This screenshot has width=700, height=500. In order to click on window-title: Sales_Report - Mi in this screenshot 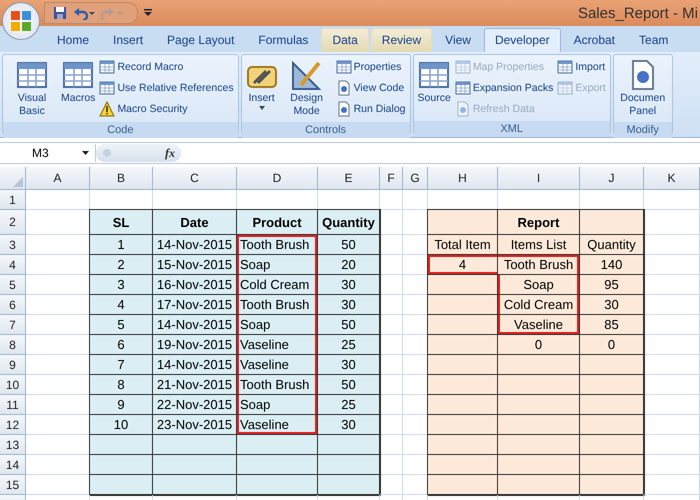, I will do `click(638, 13)`.